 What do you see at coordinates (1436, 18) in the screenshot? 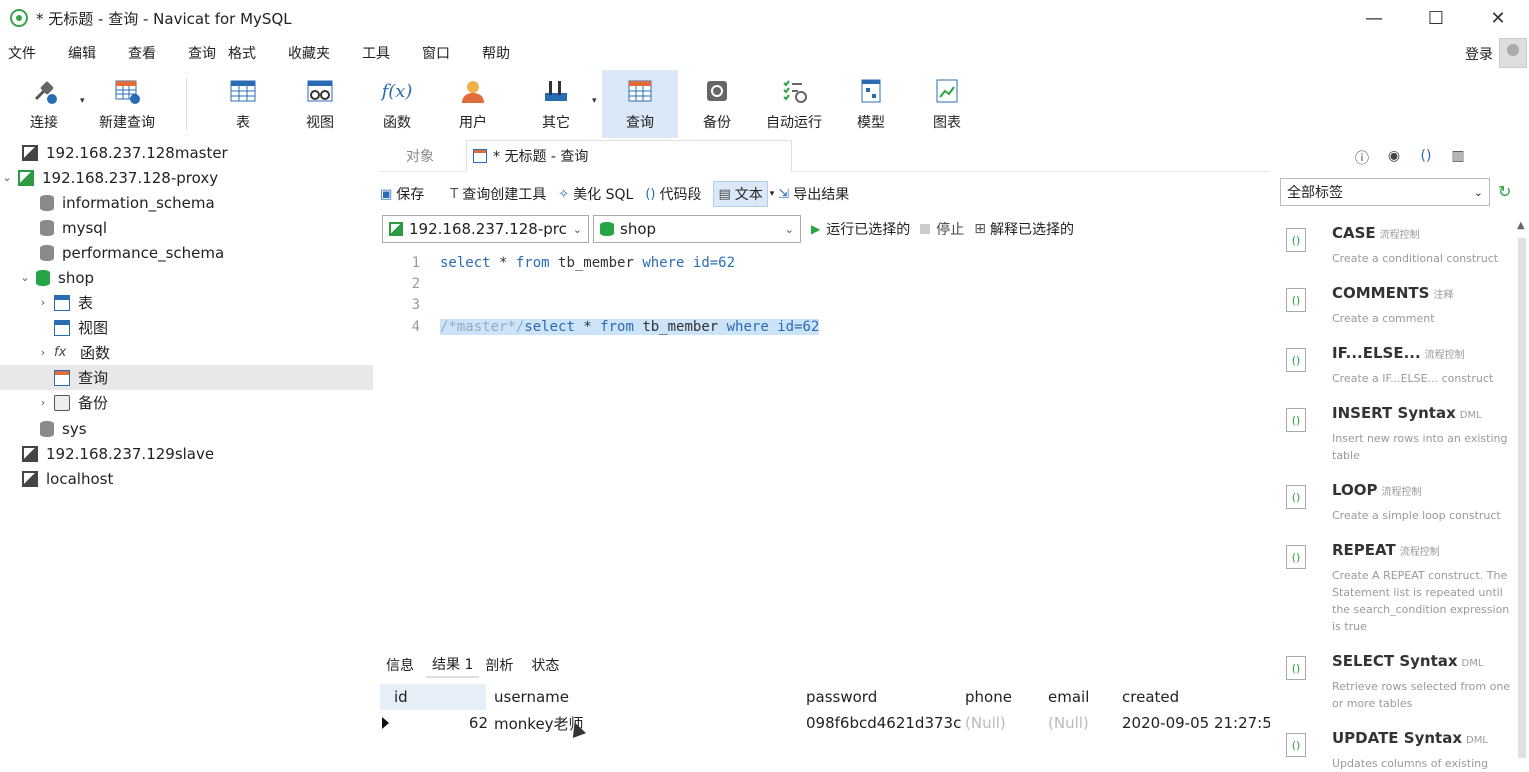
I see `maximize-button: ☐` at bounding box center [1436, 18].